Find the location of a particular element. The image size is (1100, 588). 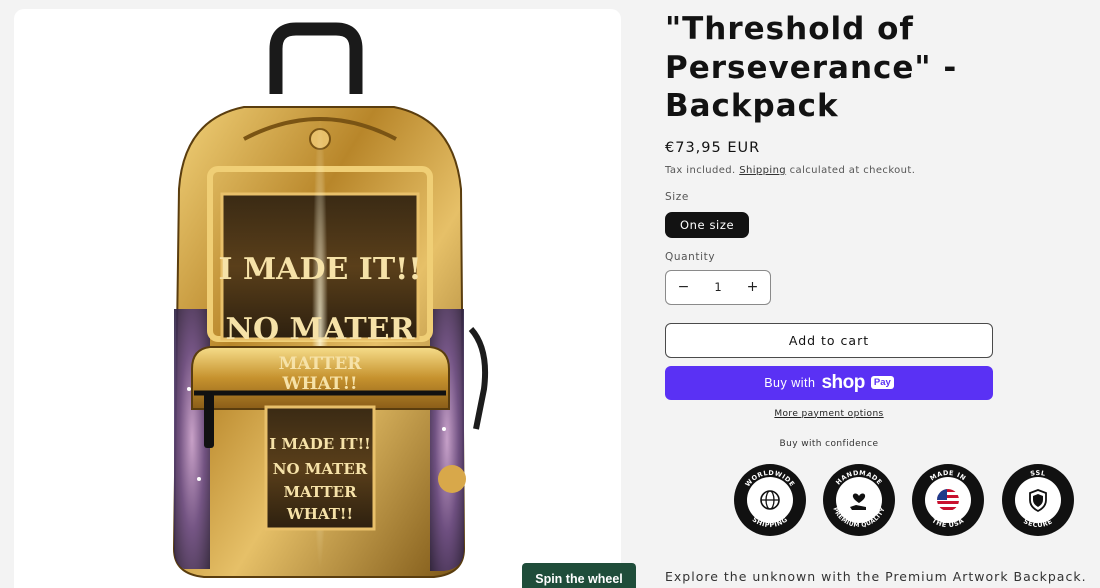

lower-text-1: I MADE IT!! is located at coordinates (320, 444).